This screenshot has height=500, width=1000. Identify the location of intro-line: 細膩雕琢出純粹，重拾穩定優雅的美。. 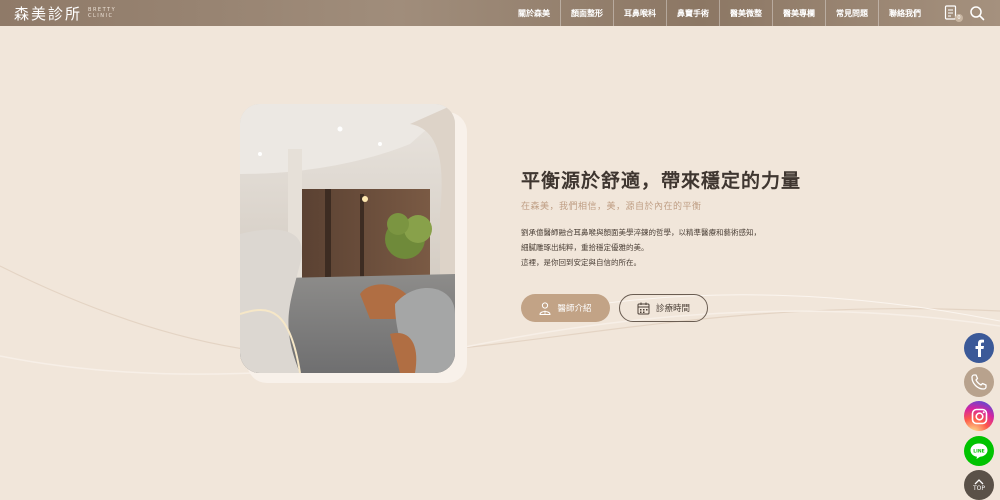
(585, 247).